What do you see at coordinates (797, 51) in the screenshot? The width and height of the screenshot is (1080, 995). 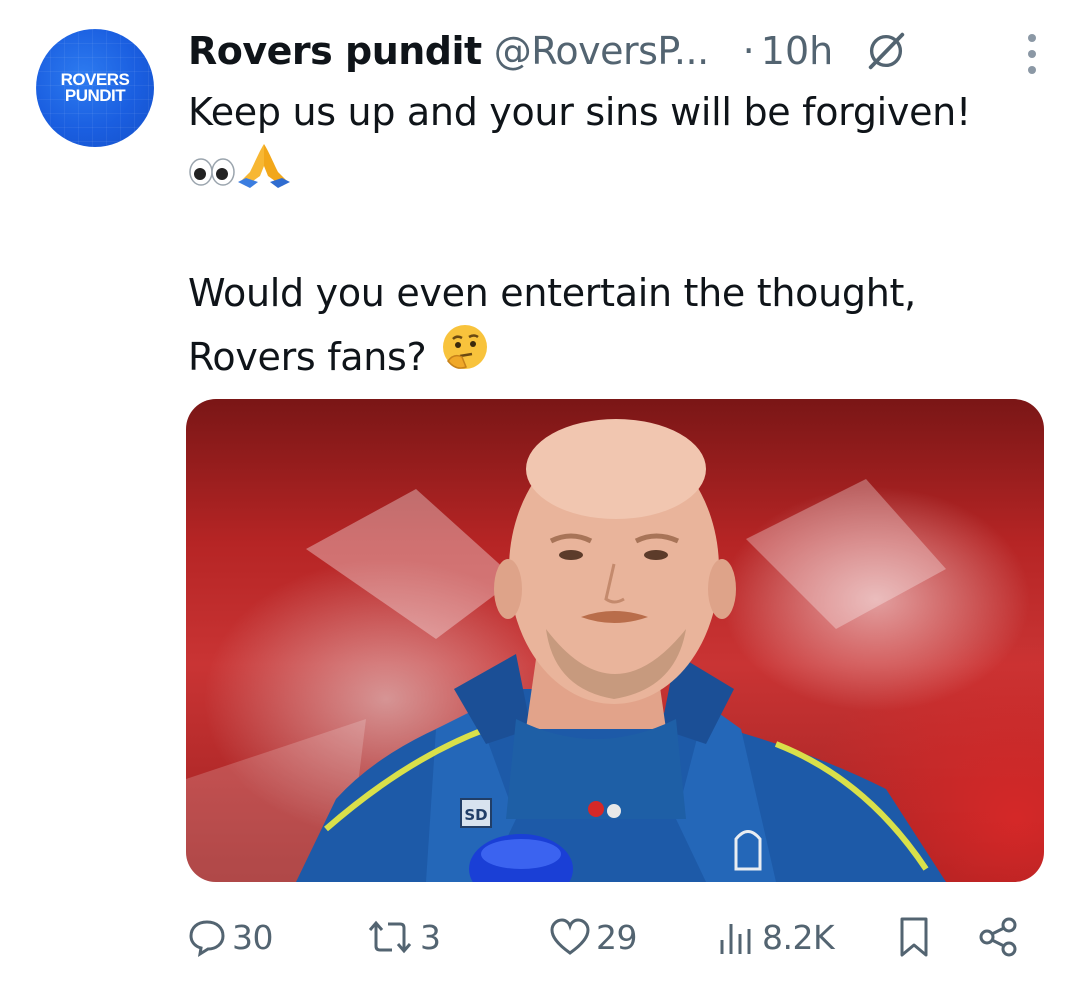 I see `post-time: 10h` at bounding box center [797, 51].